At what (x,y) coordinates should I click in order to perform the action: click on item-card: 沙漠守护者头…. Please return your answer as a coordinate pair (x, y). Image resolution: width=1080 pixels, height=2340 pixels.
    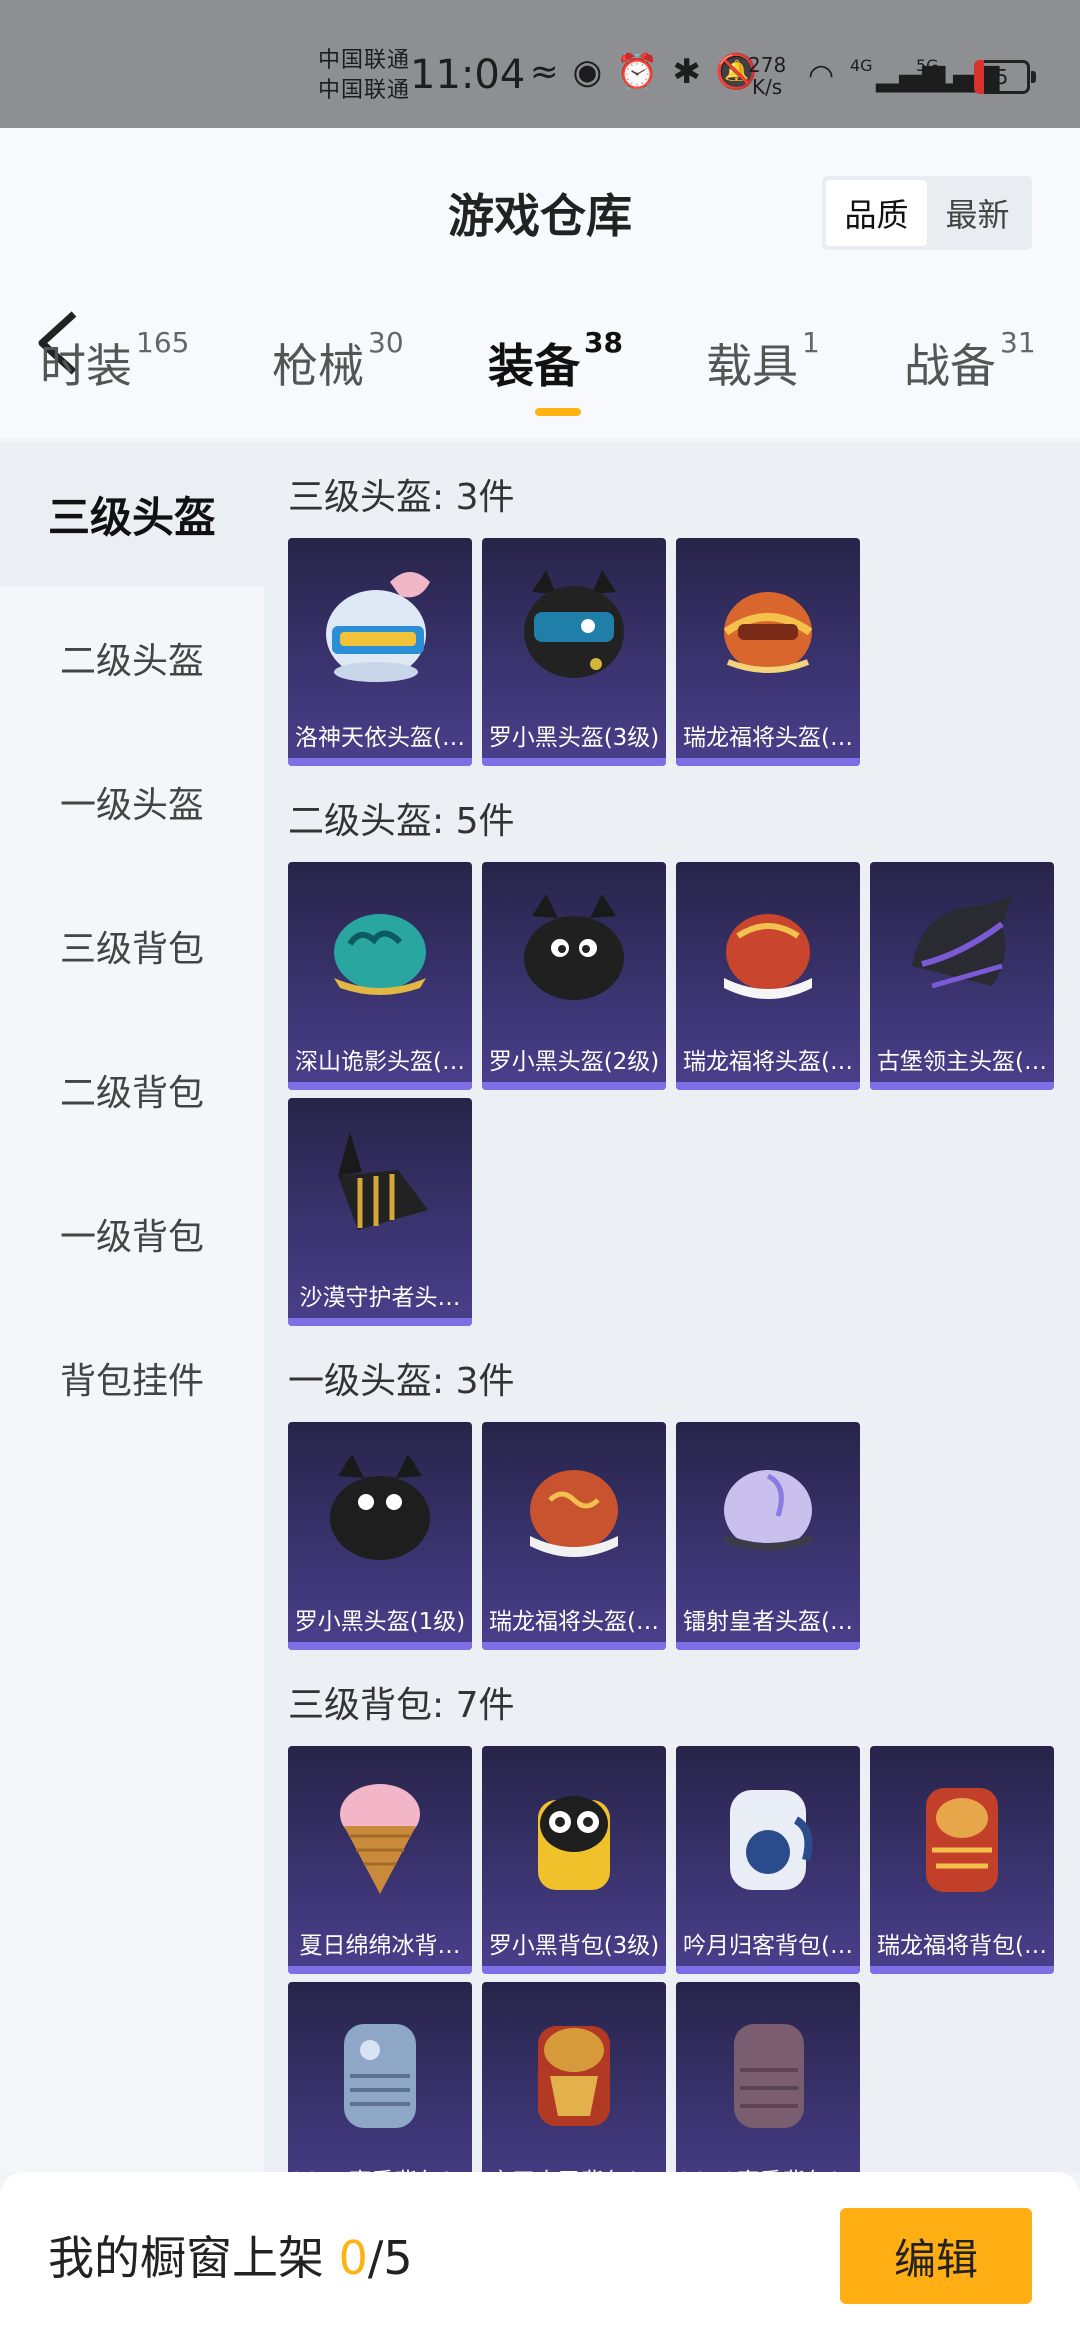
    Looking at the image, I should click on (380, 1212).